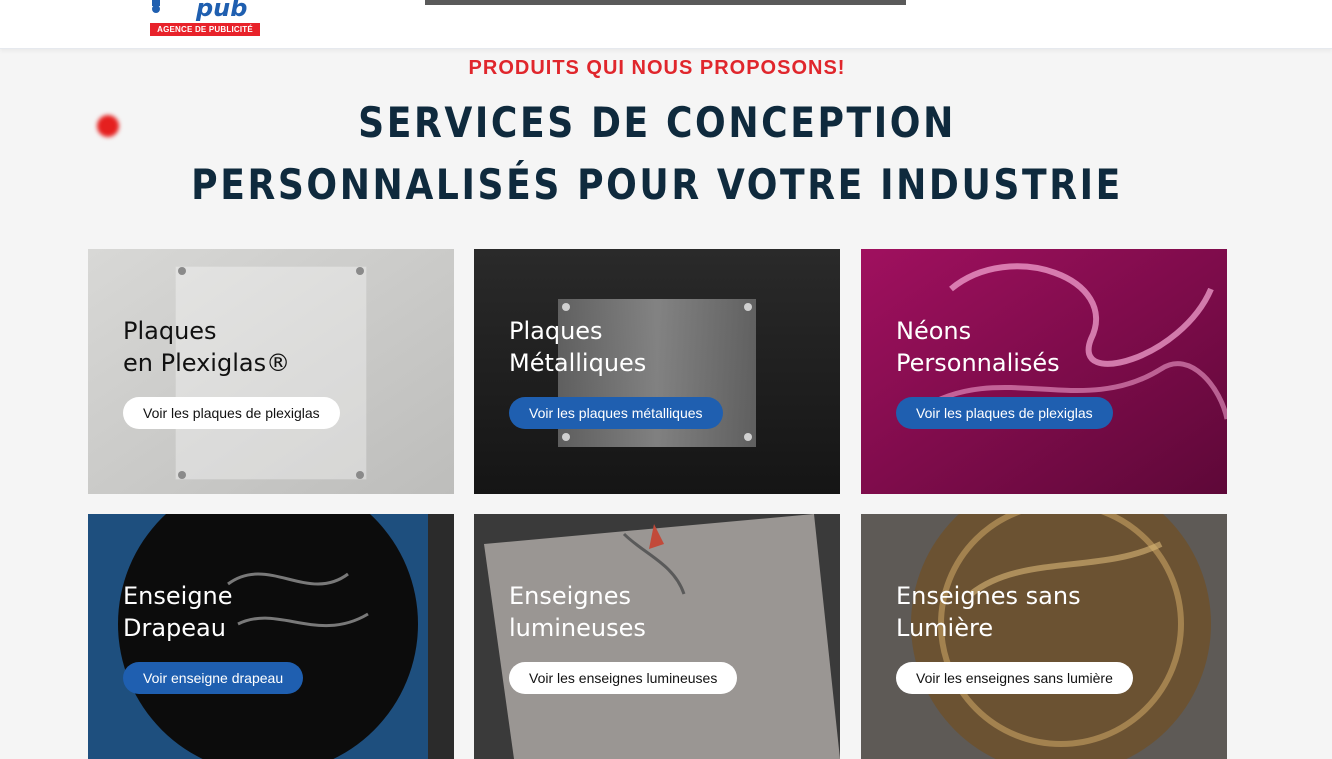 This screenshot has height=759, width=1332. Describe the element at coordinates (657, 68) in the screenshot. I see `section-eyebrow: PRODUITS QUI NOUS PROPOSONS!` at that location.